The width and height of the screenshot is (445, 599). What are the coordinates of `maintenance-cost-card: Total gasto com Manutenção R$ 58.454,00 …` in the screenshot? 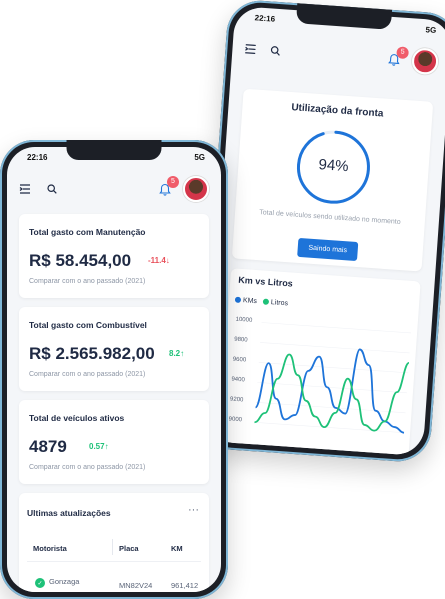 It's located at (114, 256).